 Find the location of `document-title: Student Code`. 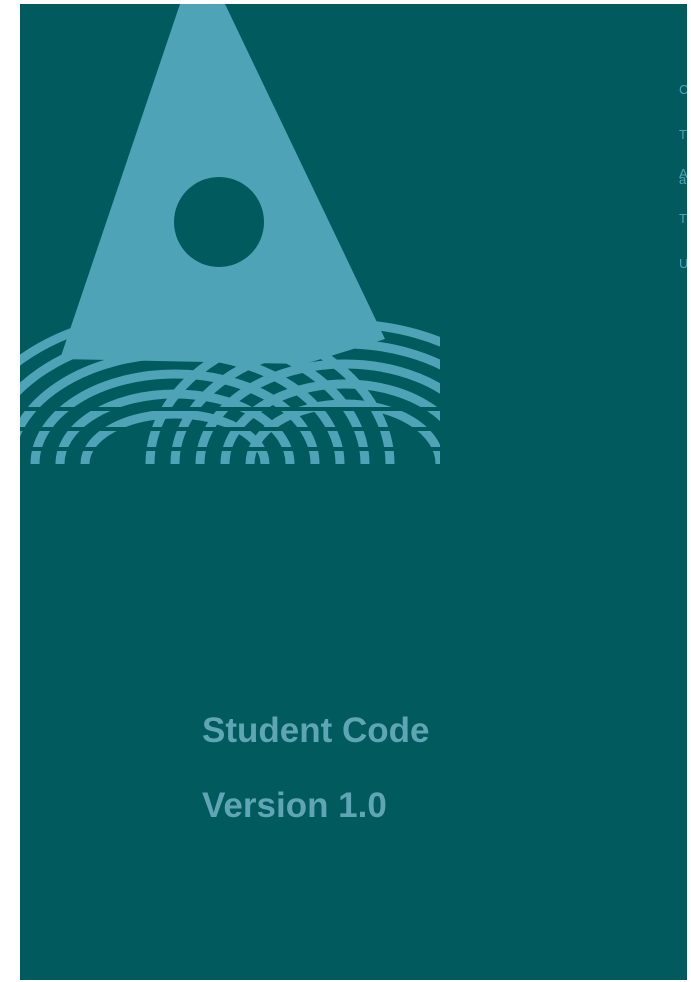

document-title: Student Code is located at coordinates (316, 730).